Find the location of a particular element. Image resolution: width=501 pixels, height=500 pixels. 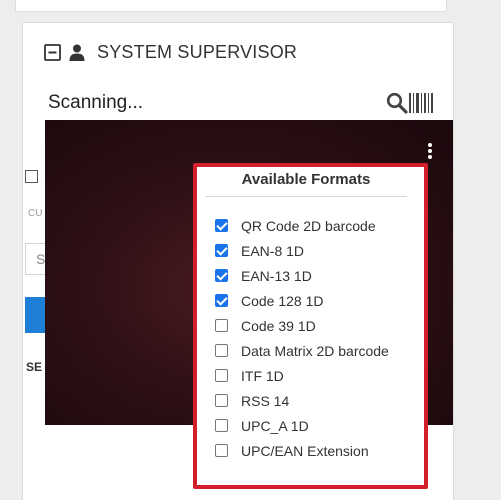

format-option: Code 39 1D is located at coordinates (317, 325).